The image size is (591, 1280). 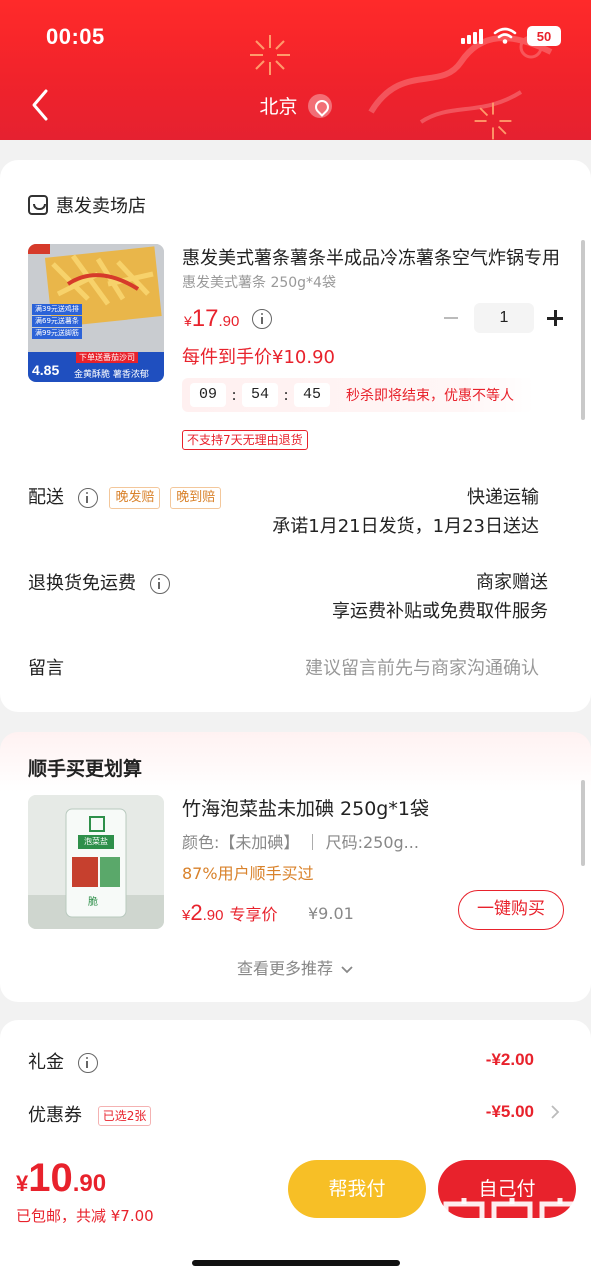 What do you see at coordinates (96, 841) in the screenshot?
I see `salt-bag-label: 泡菜盐` at bounding box center [96, 841].